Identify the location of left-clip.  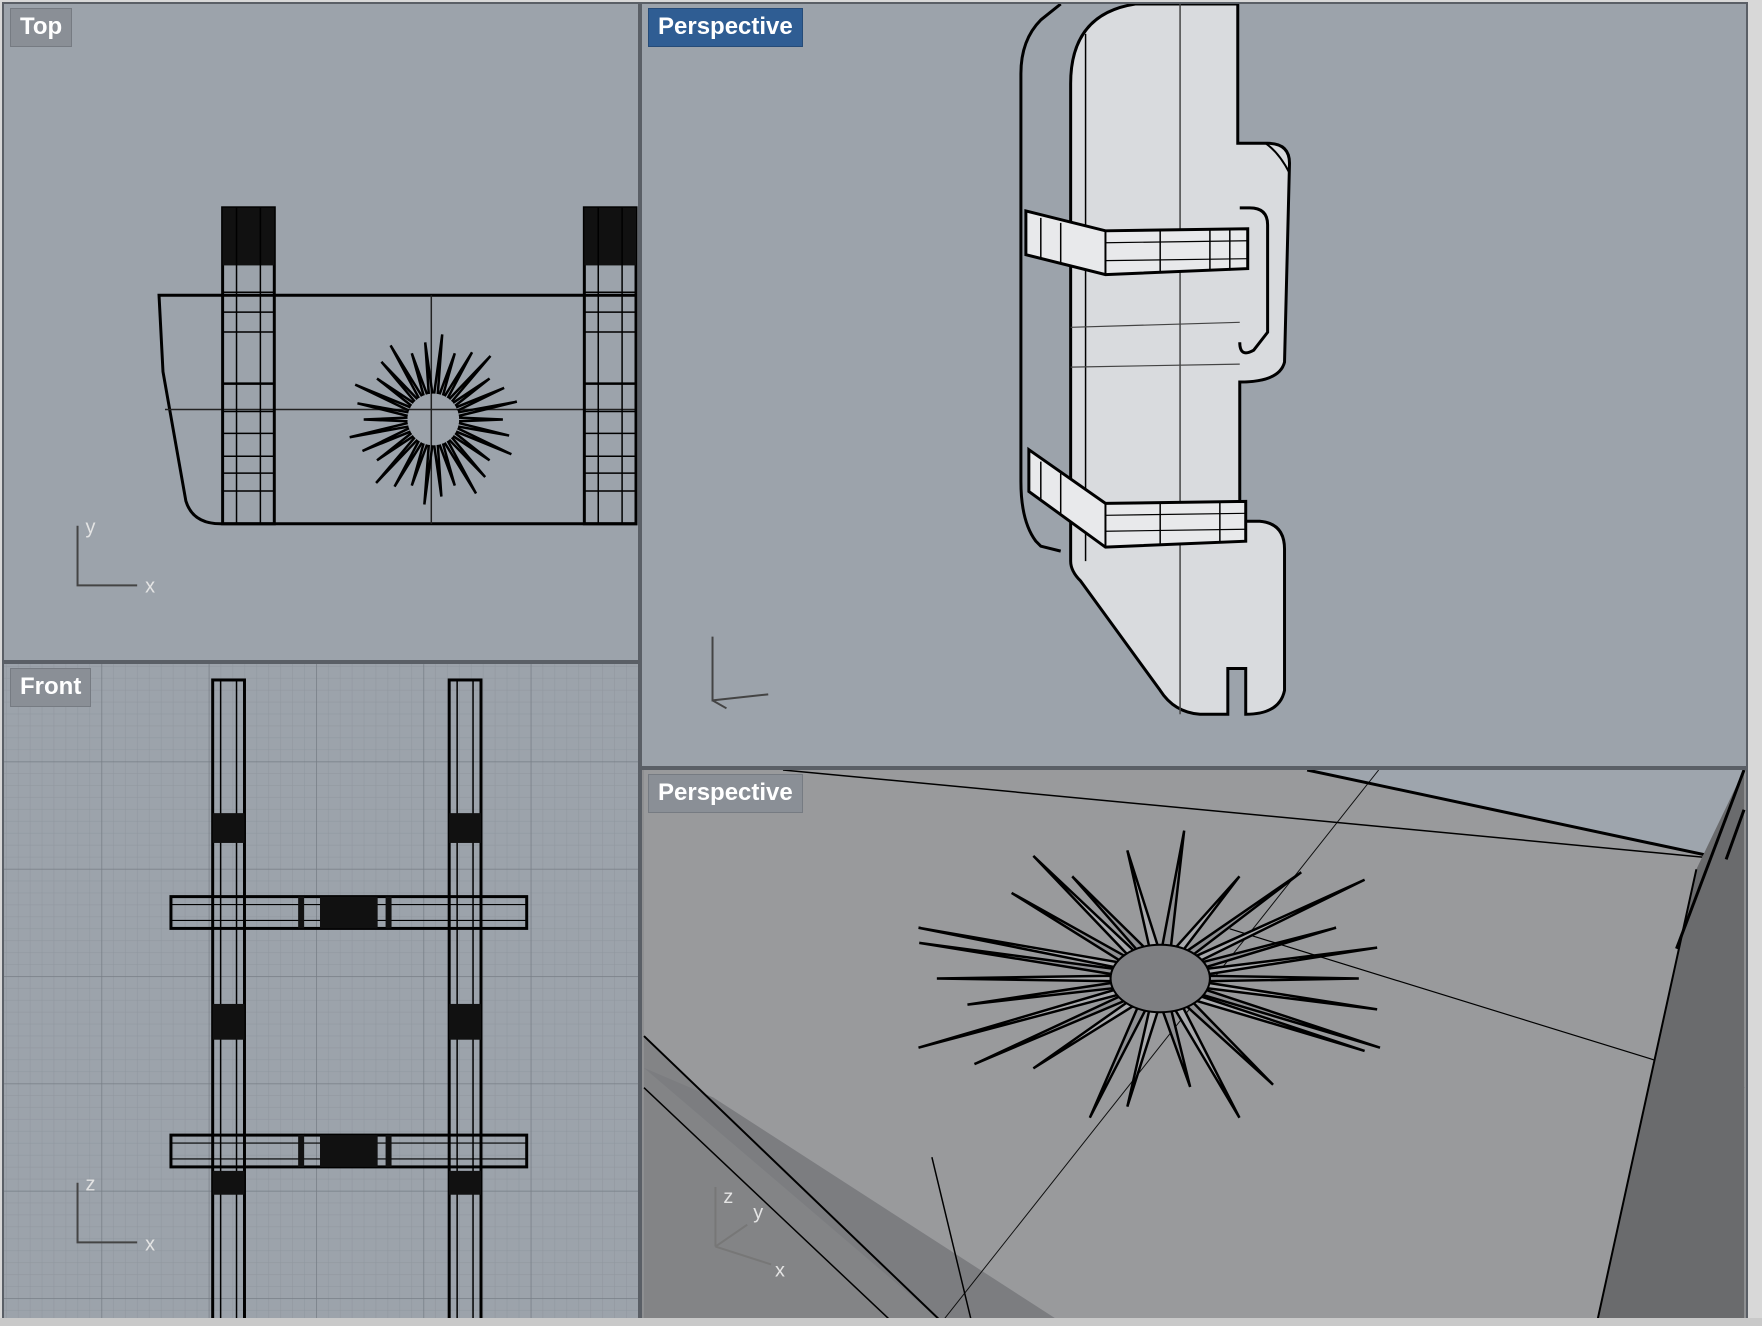
(248, 366).